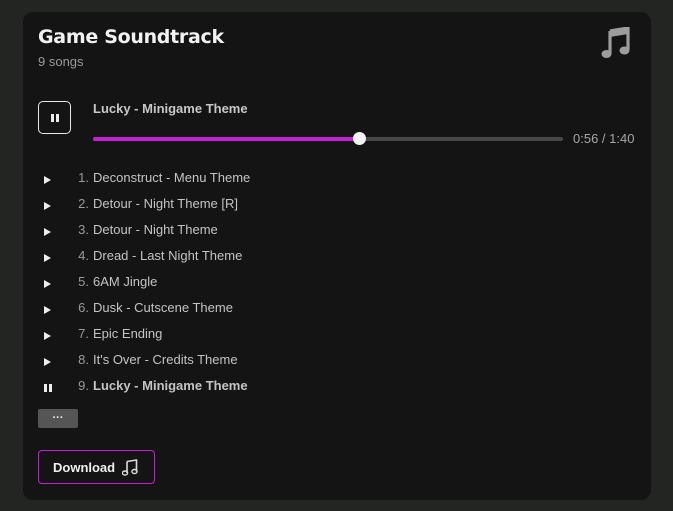 The height and width of the screenshot is (511, 673). Describe the element at coordinates (165, 359) in the screenshot. I see `track-title: It's Over - Credits Theme` at that location.